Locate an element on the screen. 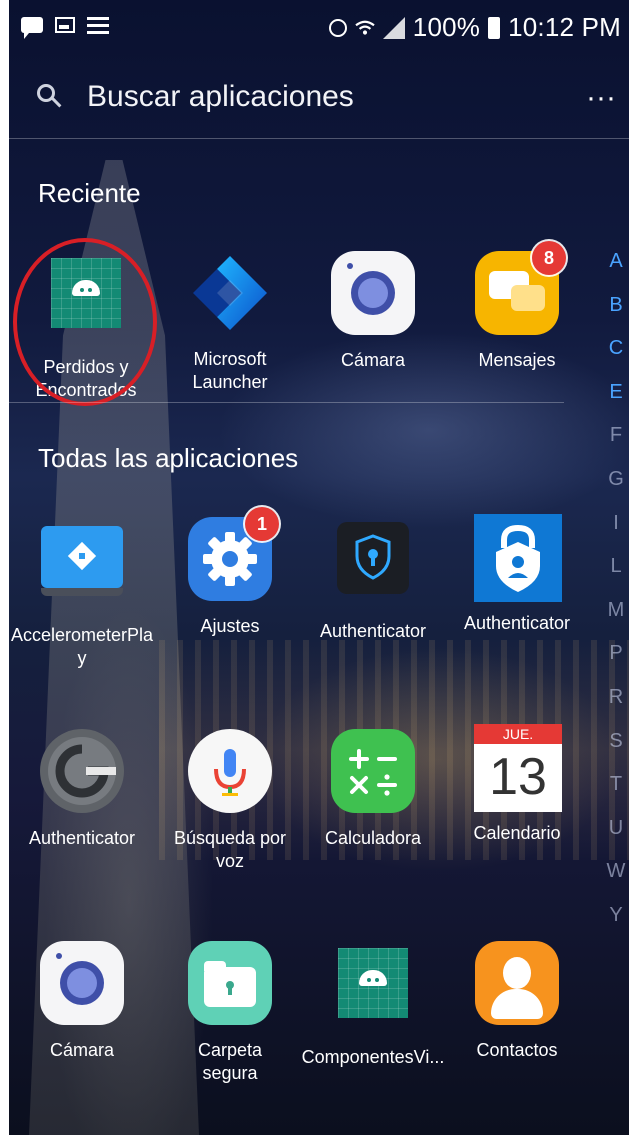 The height and width of the screenshot is (1135, 638). wifi-icon is located at coordinates (365, 27).